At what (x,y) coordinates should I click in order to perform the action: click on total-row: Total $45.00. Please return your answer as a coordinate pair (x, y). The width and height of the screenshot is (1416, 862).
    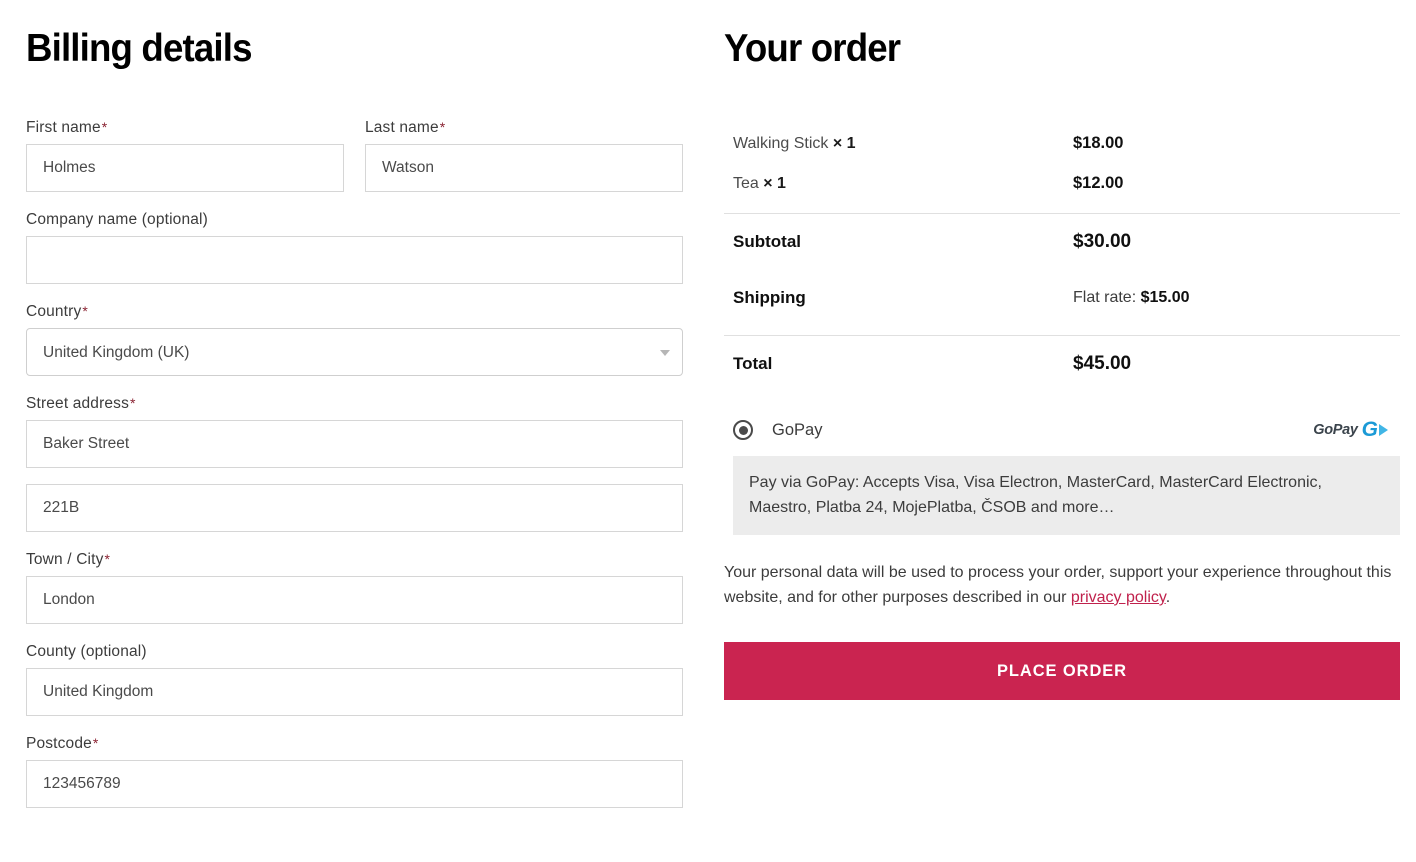
    Looking at the image, I should click on (1062, 364).